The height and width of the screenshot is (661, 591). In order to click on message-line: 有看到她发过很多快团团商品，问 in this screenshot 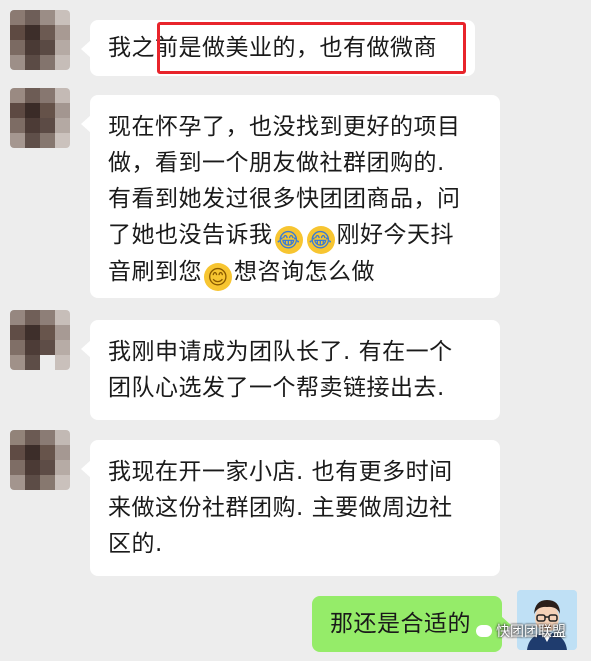, I will do `click(284, 199)`.